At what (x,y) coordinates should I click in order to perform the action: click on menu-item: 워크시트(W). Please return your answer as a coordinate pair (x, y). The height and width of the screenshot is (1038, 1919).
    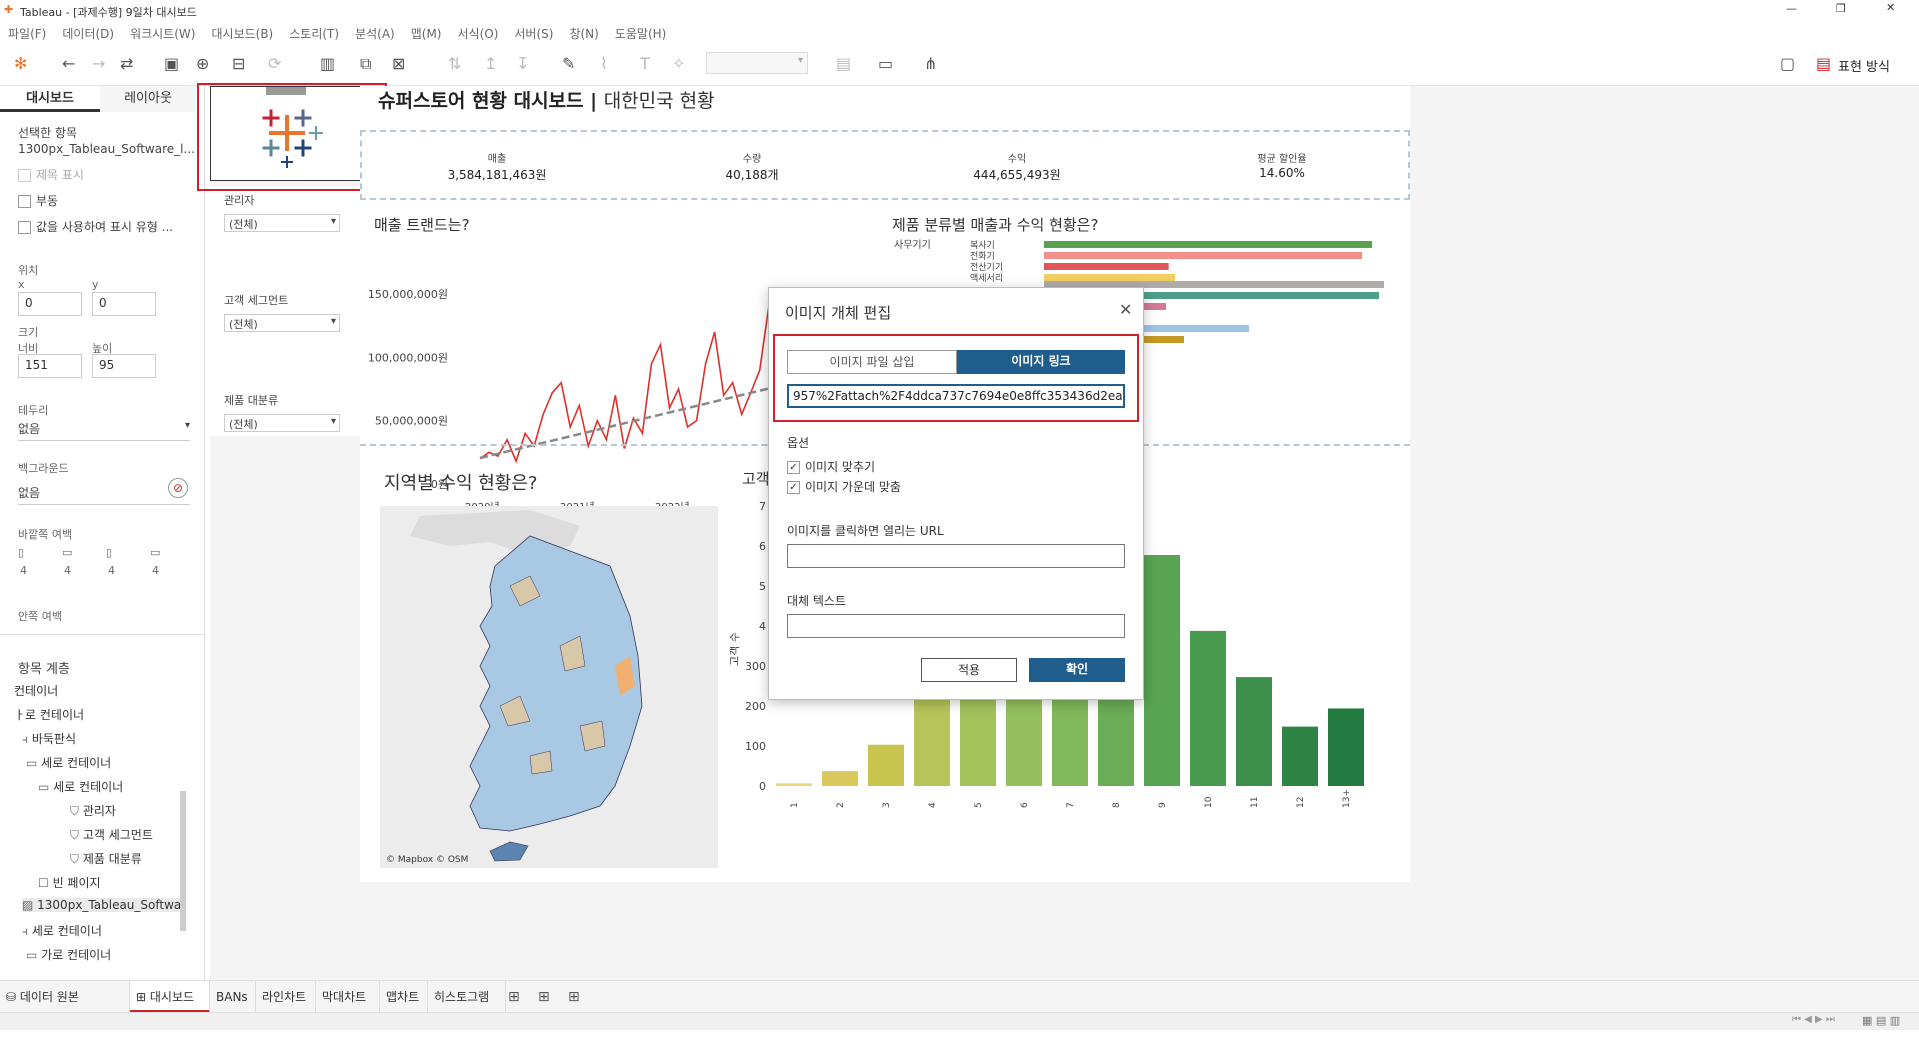
    Looking at the image, I should click on (162, 33).